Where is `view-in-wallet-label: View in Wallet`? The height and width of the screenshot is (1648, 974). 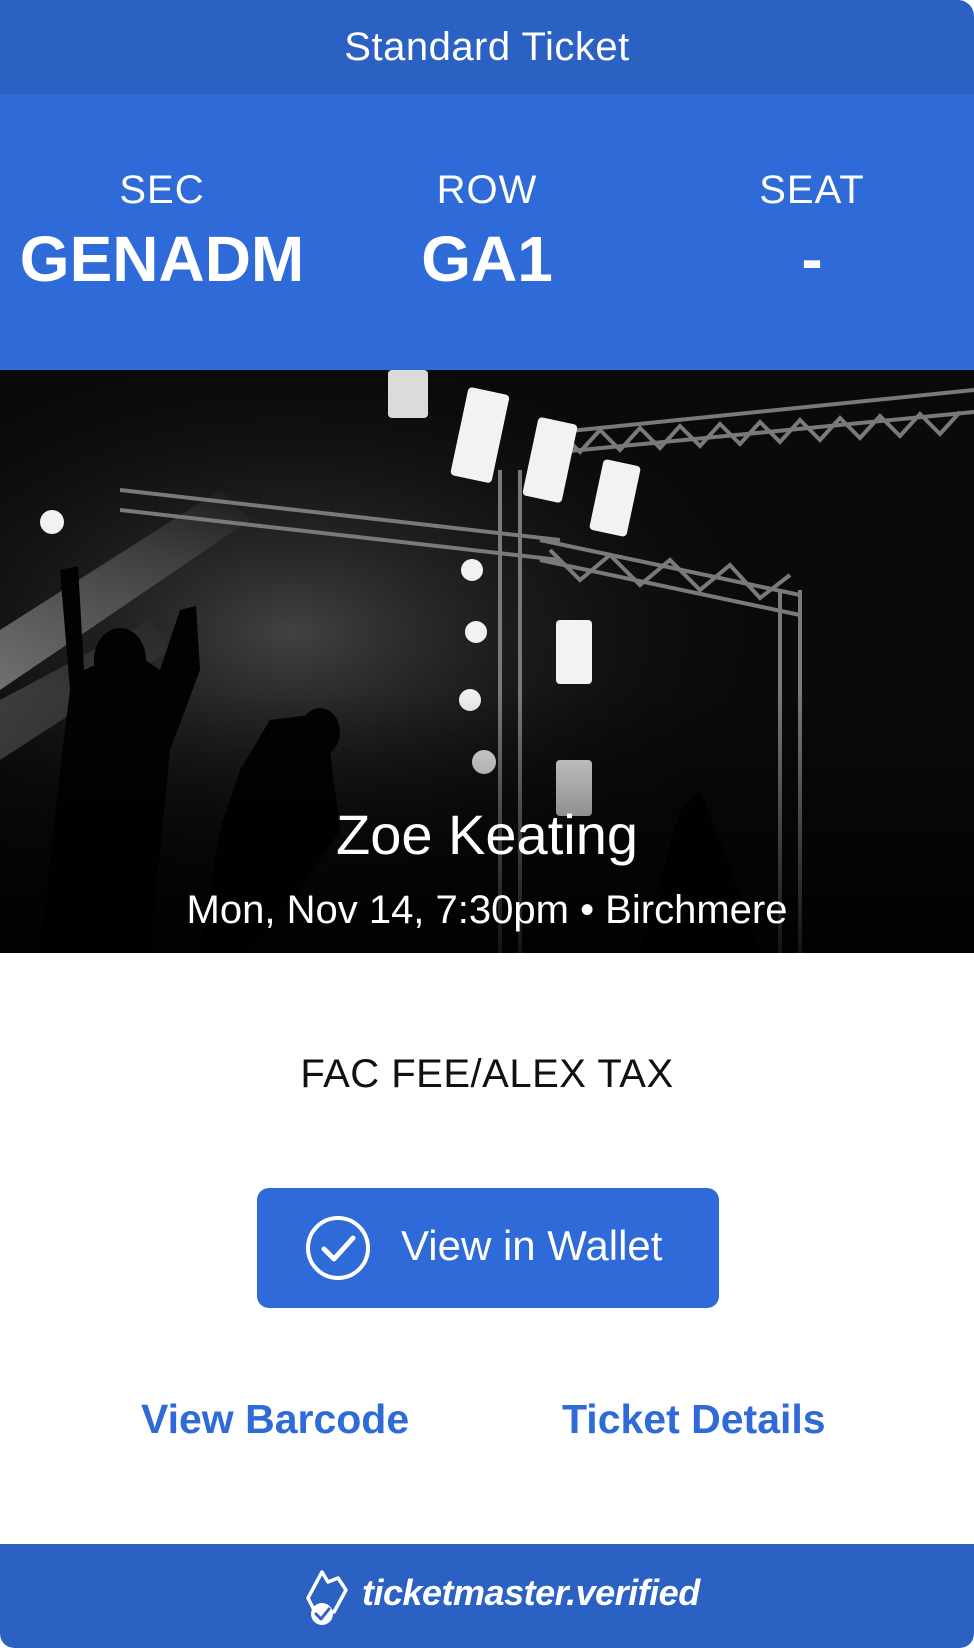
view-in-wallet-label: View in Wallet is located at coordinates (532, 1245).